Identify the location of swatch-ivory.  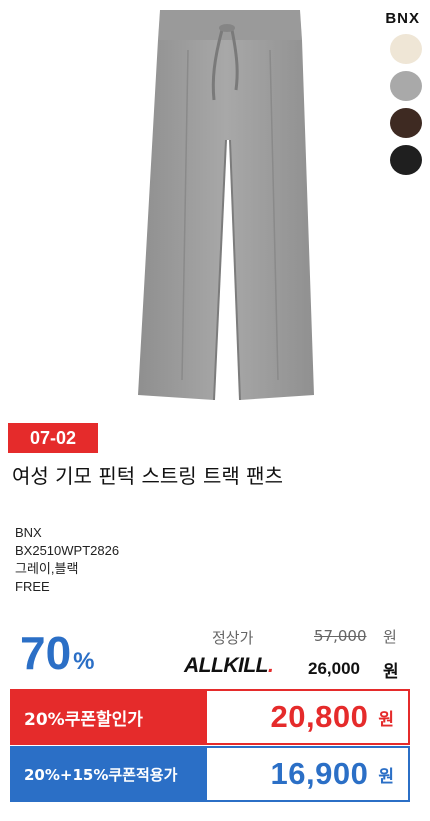
(406, 49).